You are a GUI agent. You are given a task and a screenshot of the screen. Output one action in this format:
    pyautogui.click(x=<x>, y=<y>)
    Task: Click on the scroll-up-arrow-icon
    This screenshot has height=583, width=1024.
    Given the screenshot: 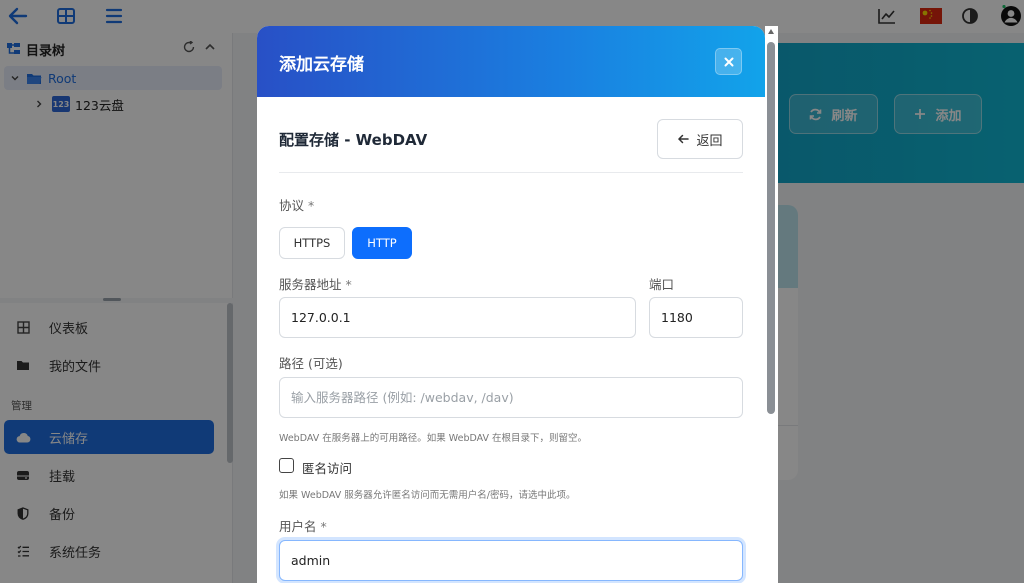 What is the action you would take?
    pyautogui.click(x=771, y=31)
    